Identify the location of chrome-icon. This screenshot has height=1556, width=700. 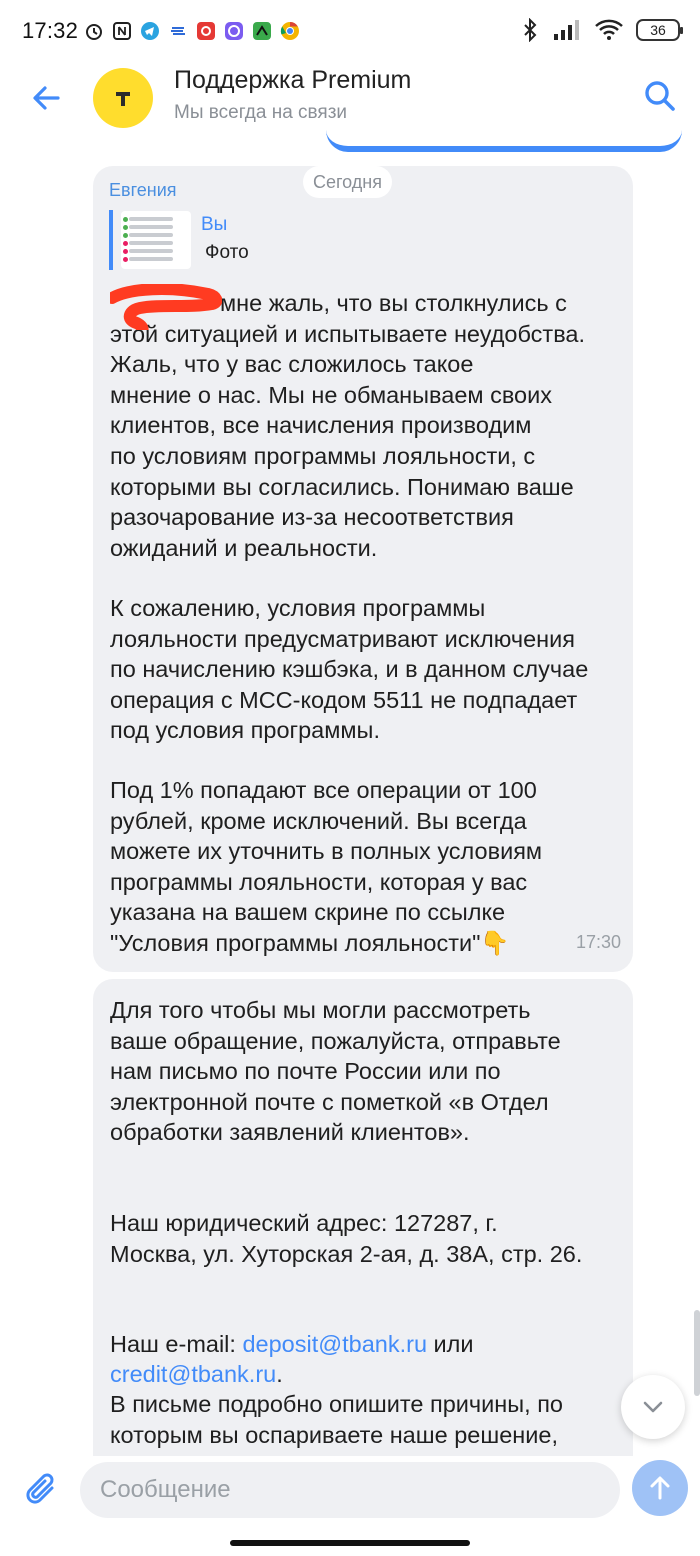
(290, 30).